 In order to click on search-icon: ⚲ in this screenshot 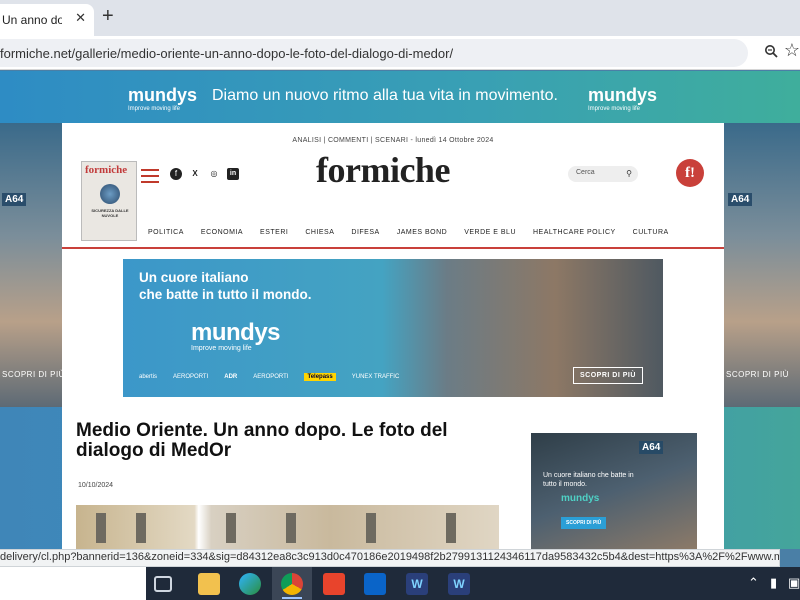, I will do `click(629, 173)`.